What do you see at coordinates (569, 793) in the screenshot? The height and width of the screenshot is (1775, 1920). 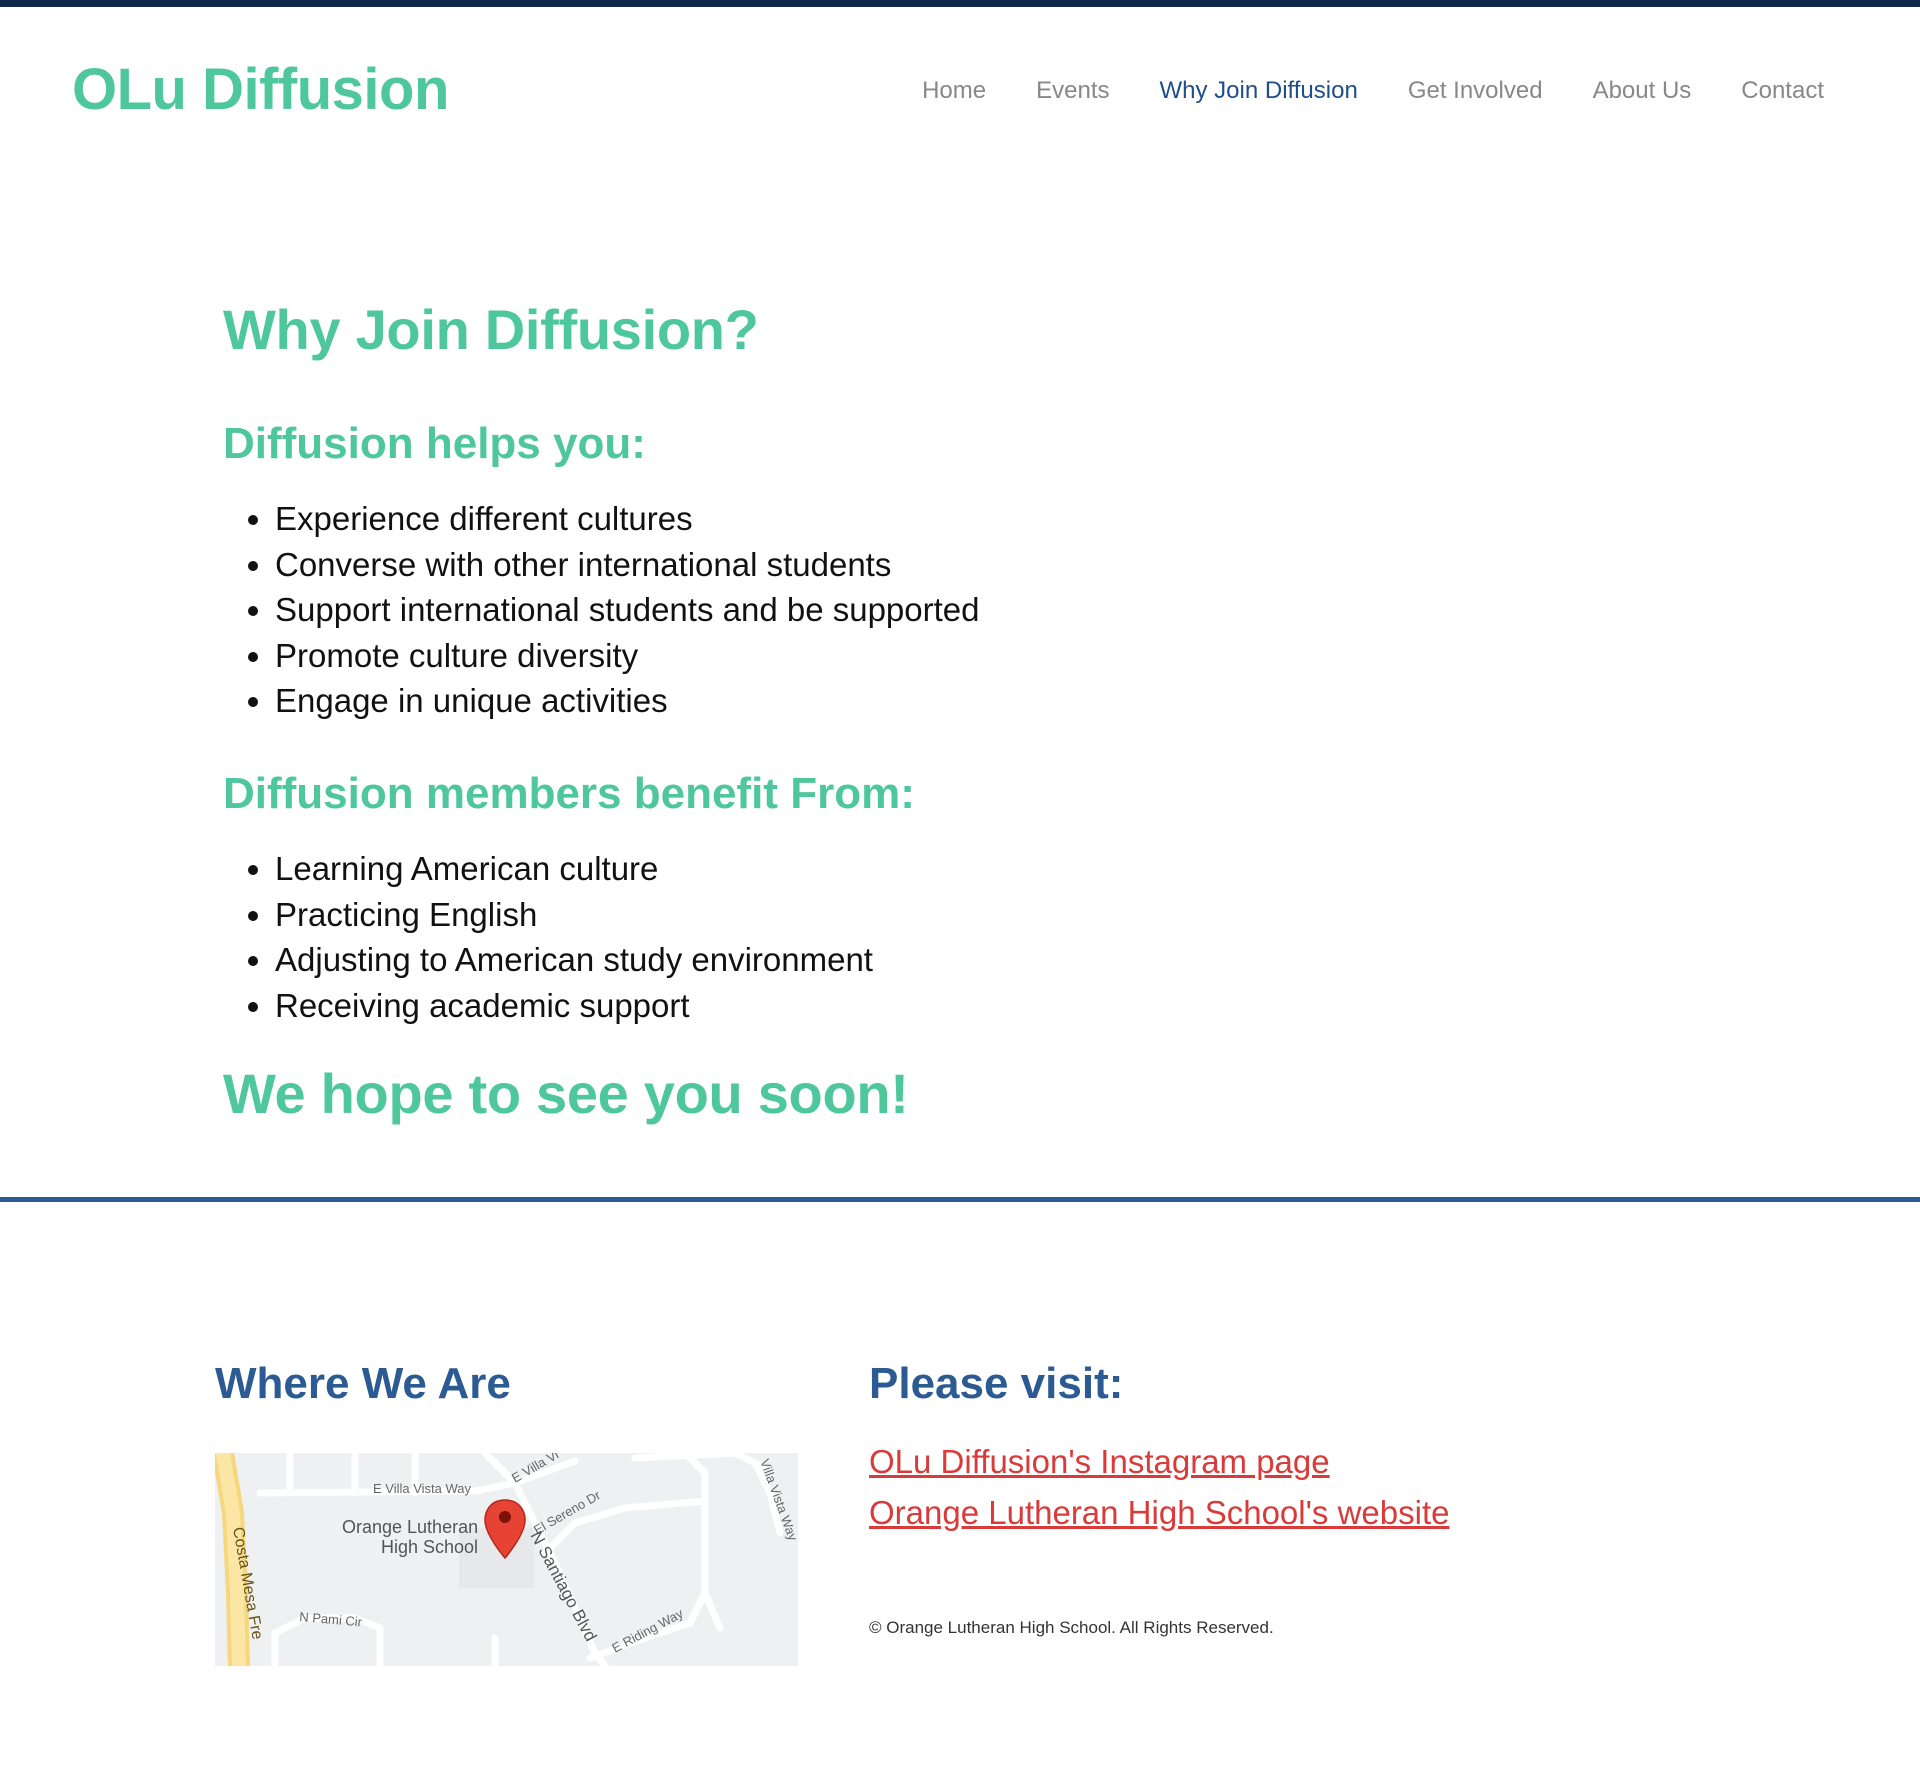 I see `benefits-heading: Diffusion members benefit From:` at bounding box center [569, 793].